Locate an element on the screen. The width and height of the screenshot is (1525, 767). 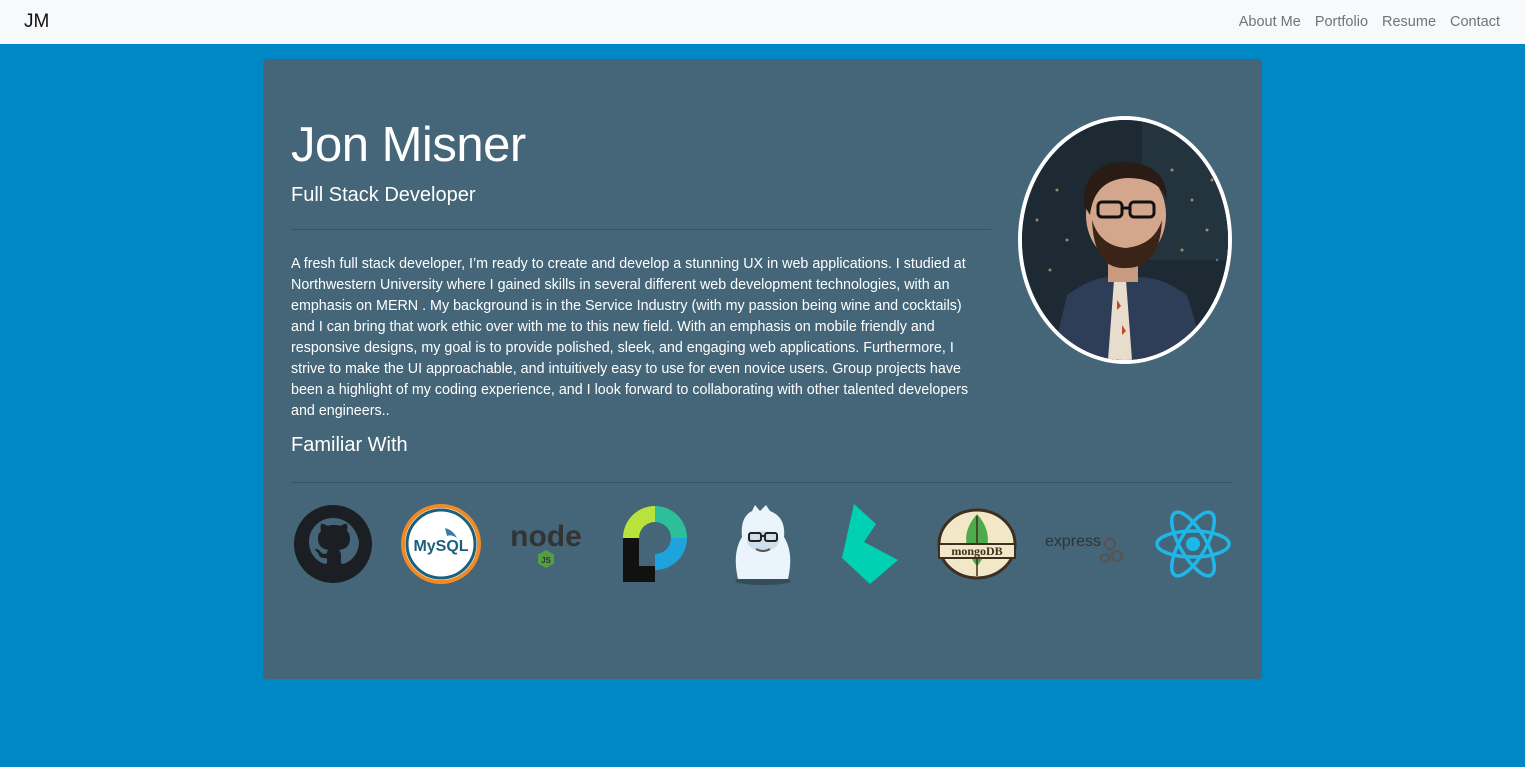
bulma-icon is located at coordinates (870, 544).